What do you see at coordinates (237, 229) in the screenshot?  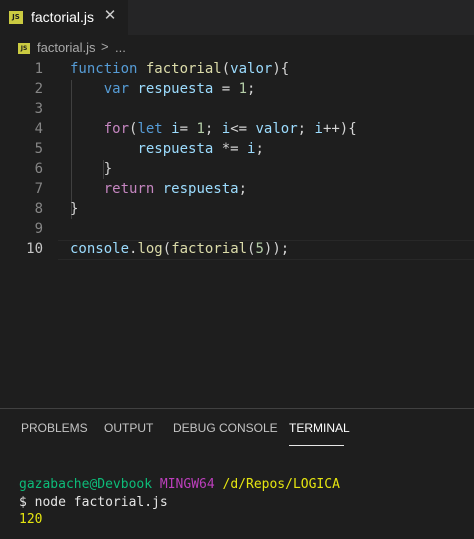 I see `code-line: 9` at bounding box center [237, 229].